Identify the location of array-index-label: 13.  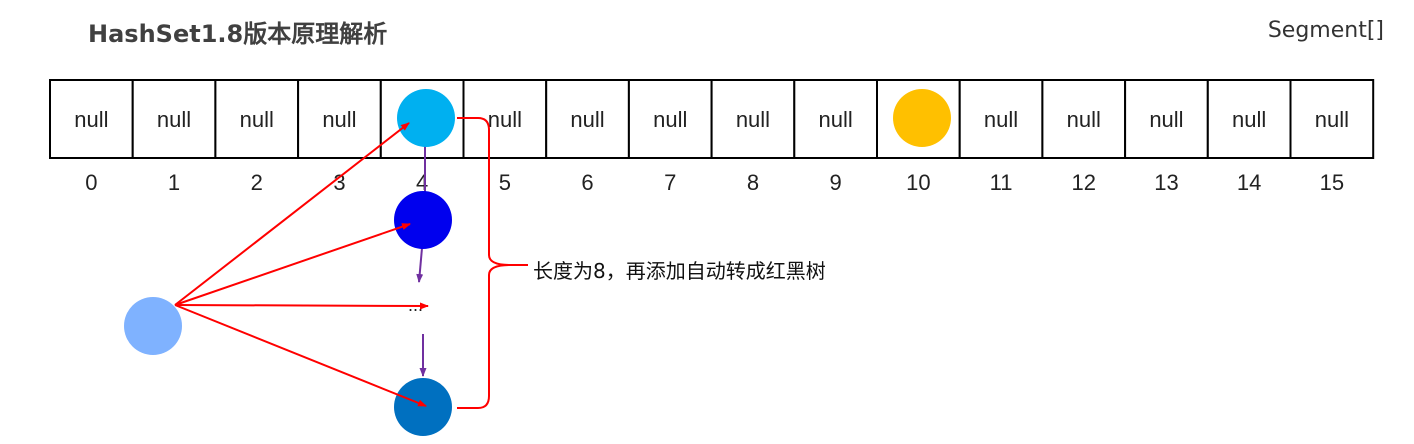
(1166, 182).